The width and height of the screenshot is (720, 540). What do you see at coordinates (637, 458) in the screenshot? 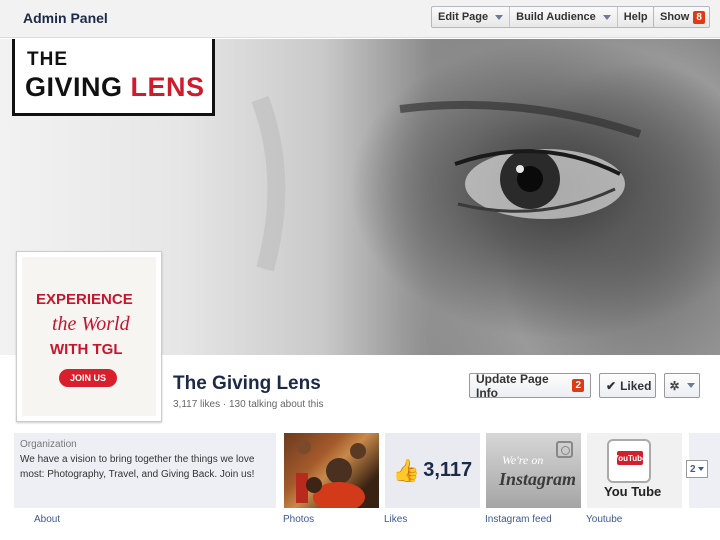
I see `youtube-logo-tube: Tube` at bounding box center [637, 458].